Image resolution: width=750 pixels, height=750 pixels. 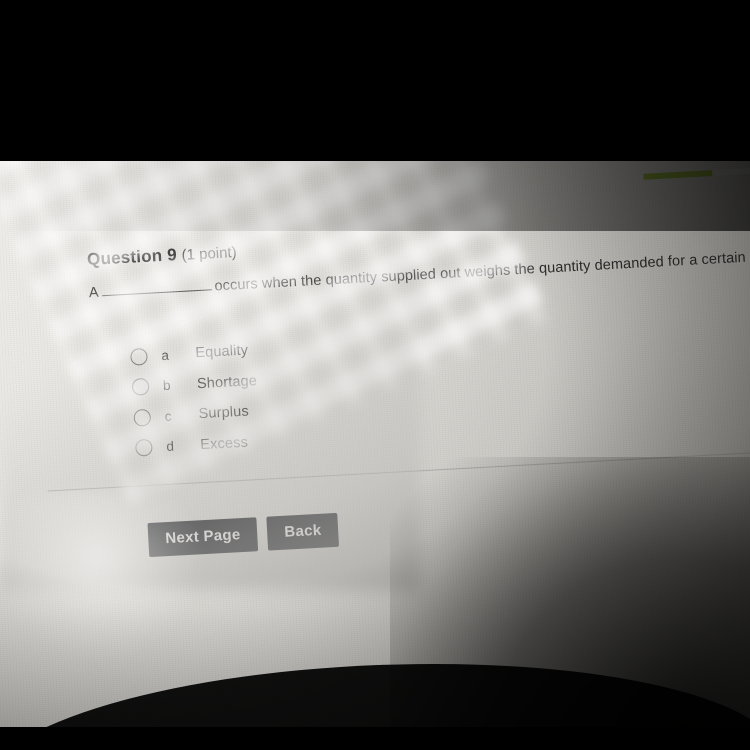 I want to click on question-blank-underline, so click(x=156, y=287).